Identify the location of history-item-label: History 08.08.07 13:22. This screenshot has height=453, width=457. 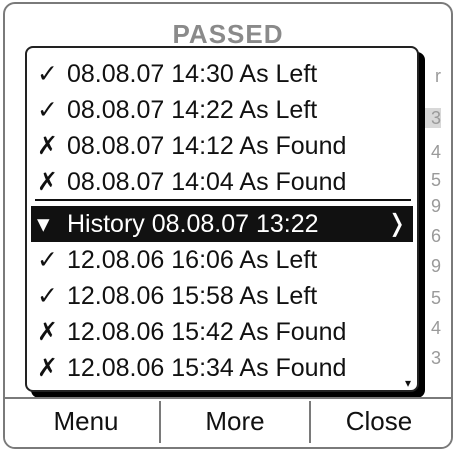
(193, 224).